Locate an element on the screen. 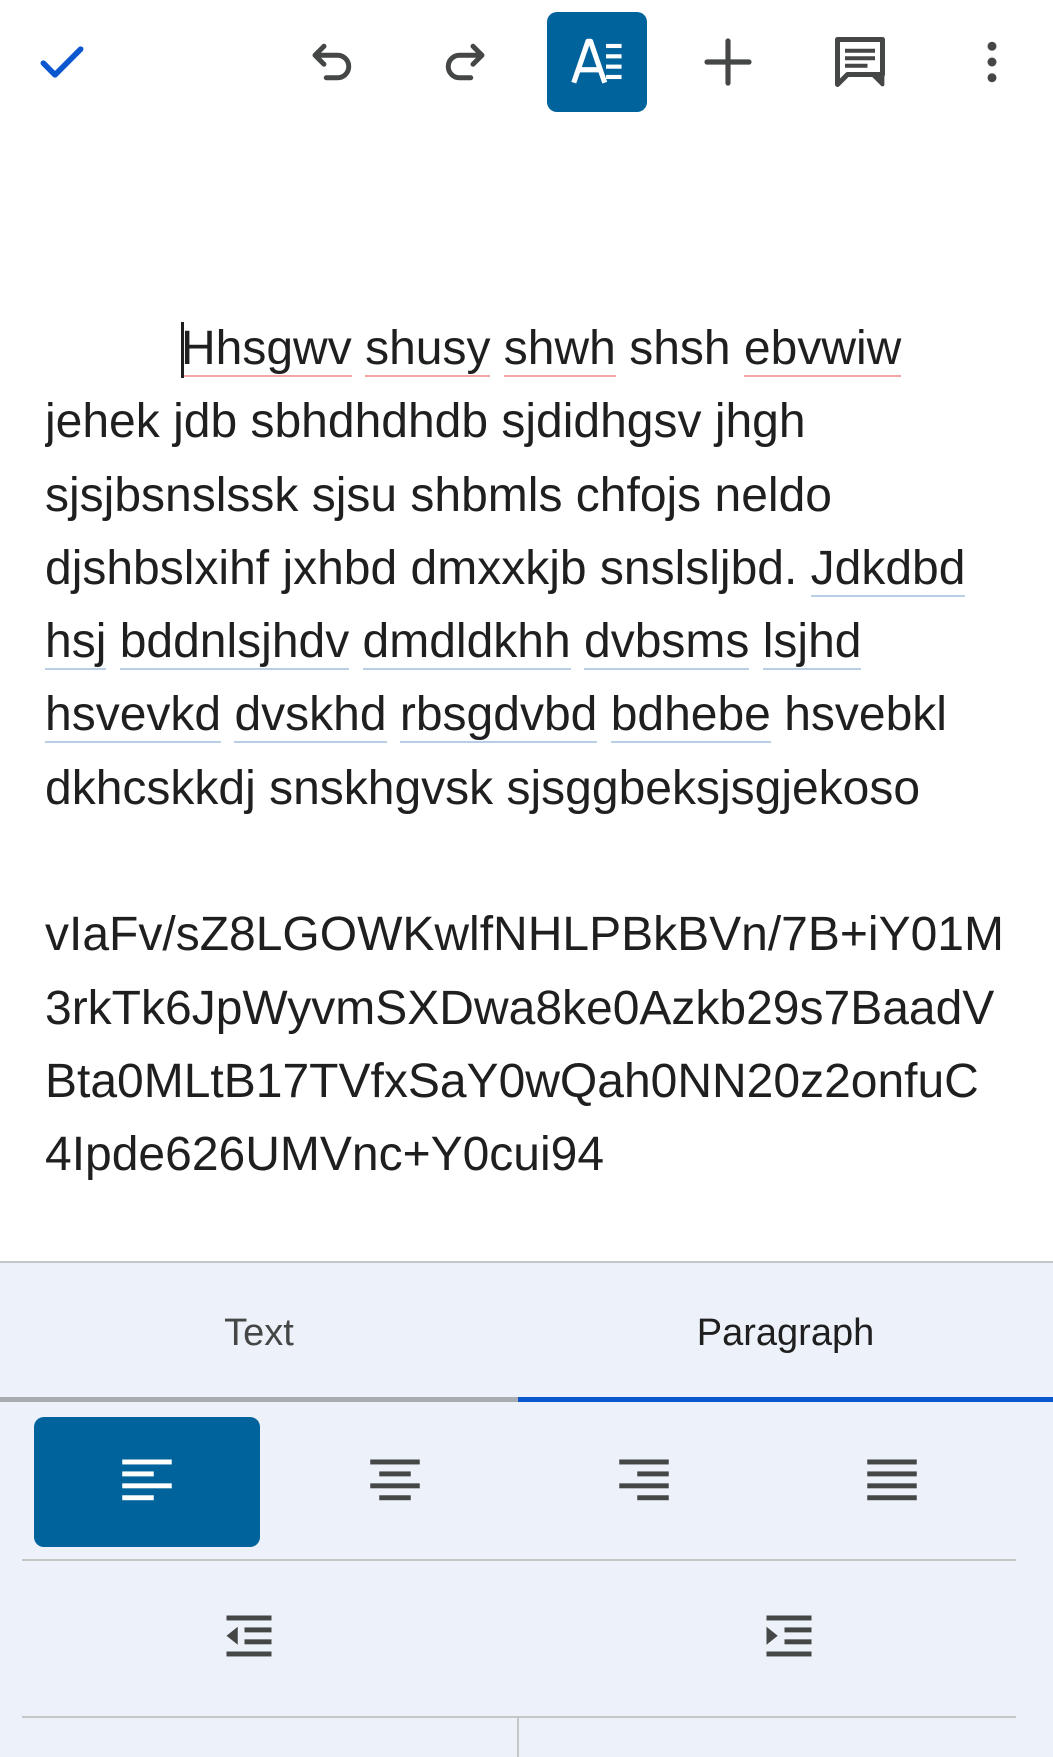 This screenshot has width=1053, height=1757. align-left-icon is located at coordinates (147, 1480).